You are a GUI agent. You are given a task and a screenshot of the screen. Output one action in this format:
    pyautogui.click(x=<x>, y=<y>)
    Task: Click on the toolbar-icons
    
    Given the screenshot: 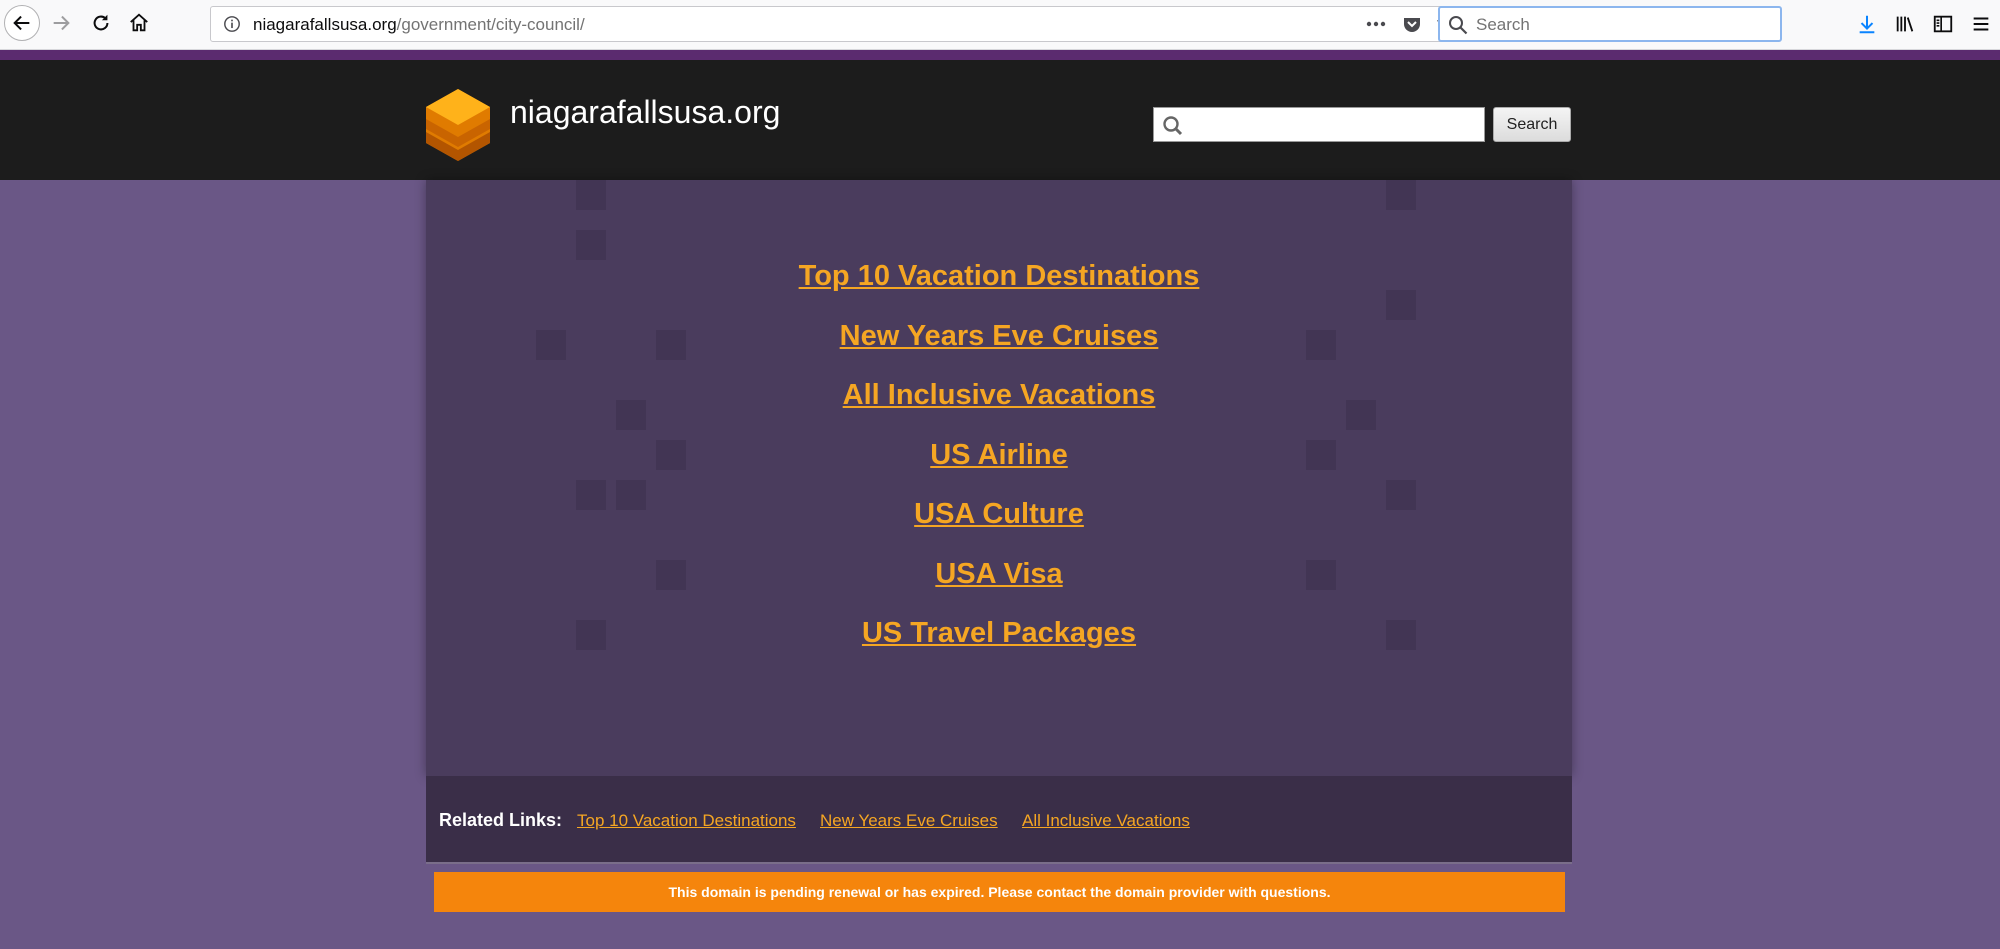 What is the action you would take?
    pyautogui.click(x=1924, y=24)
    